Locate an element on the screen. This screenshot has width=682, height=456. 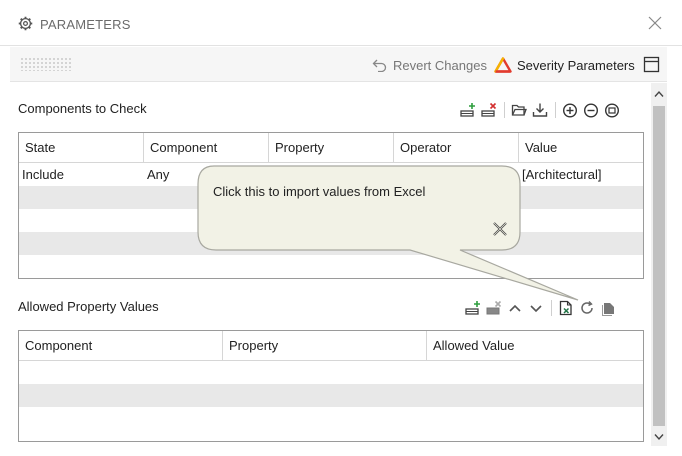
tooltip-text: Click this to import values from Excel is located at coordinates (319, 191).